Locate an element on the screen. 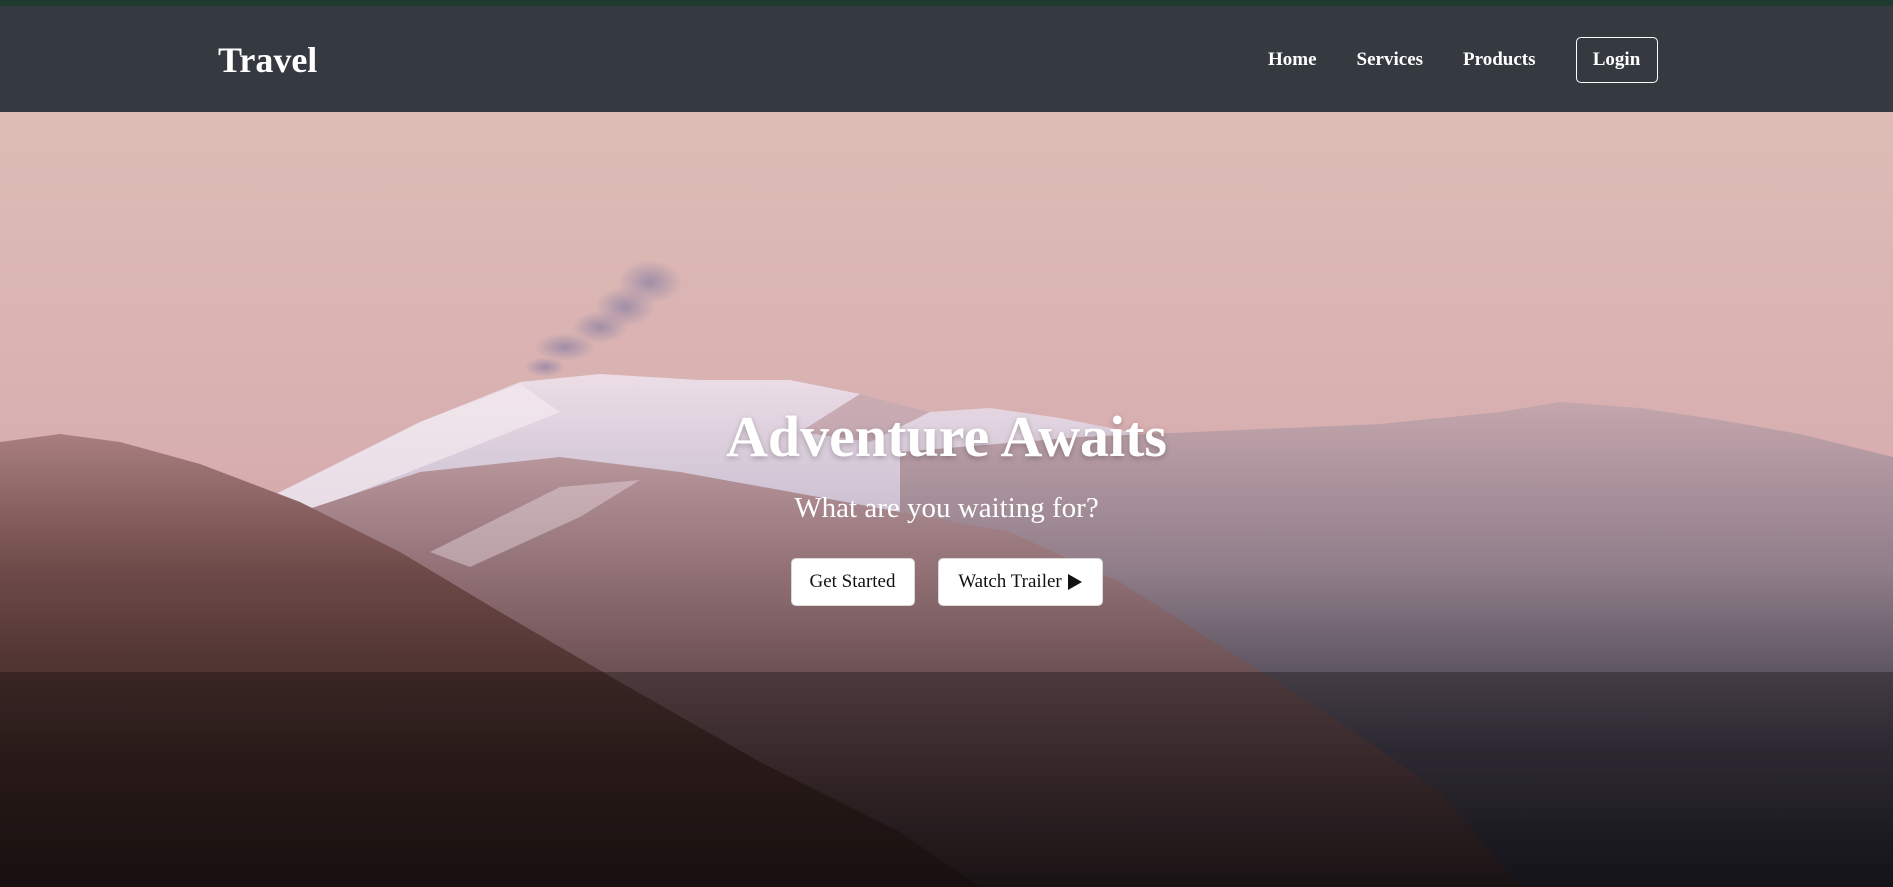 This screenshot has width=1893, height=887. watch-trailer-button: Watch Trailer is located at coordinates (1020, 582).